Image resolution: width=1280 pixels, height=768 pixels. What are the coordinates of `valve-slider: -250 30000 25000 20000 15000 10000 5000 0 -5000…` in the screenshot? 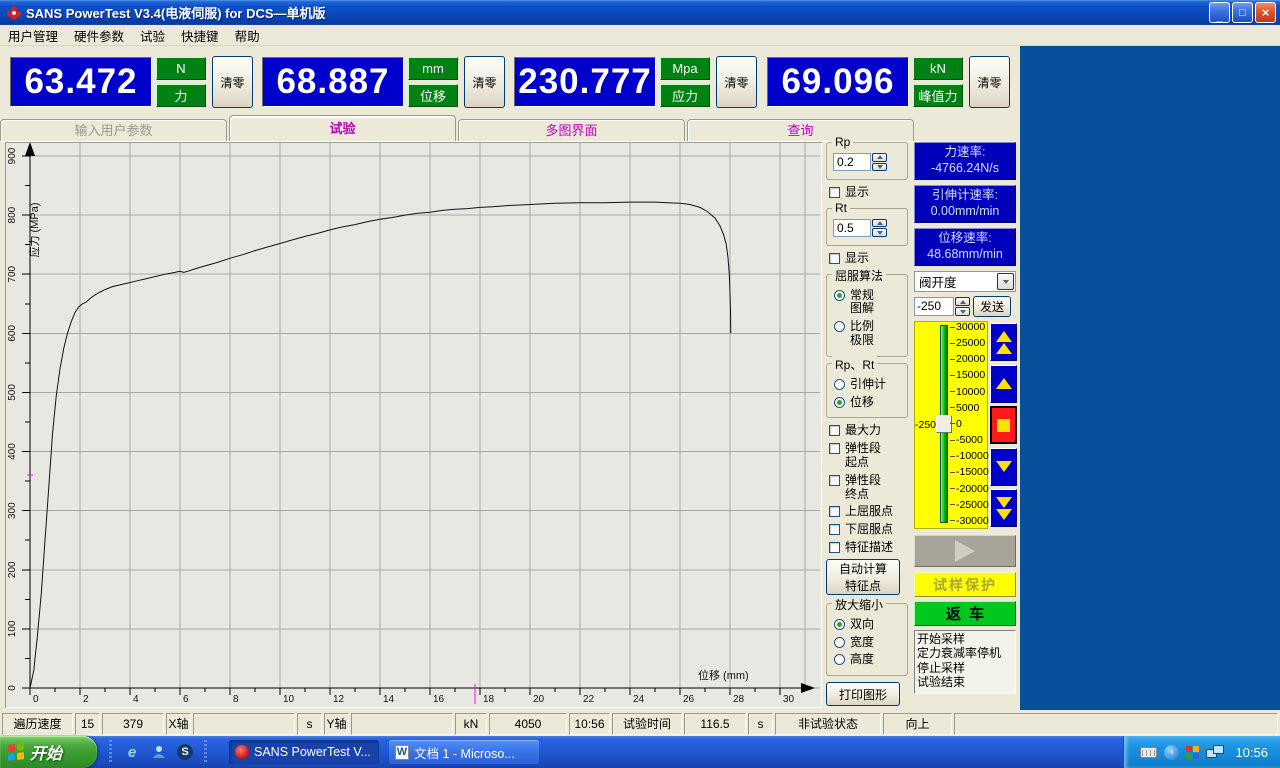 It's located at (965, 425).